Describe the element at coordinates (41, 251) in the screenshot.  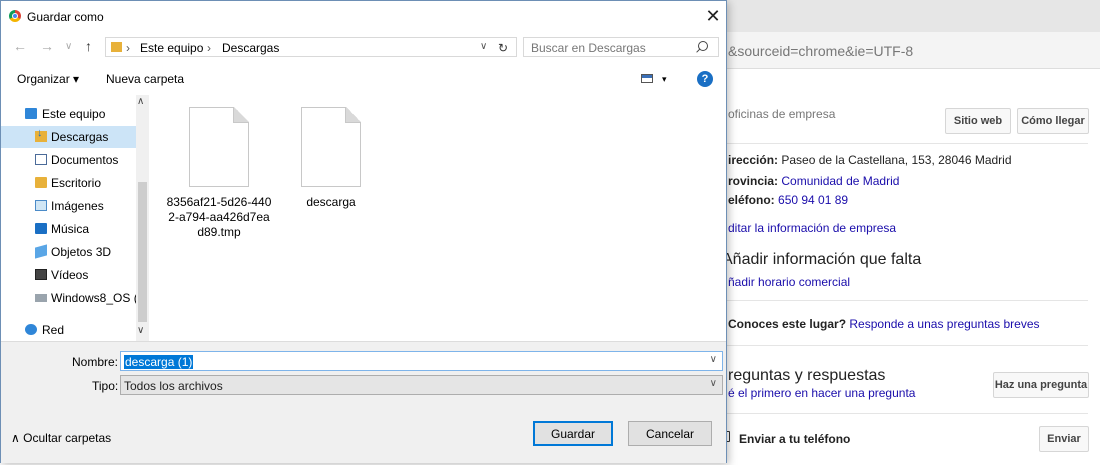
I see `3d-objects-icon` at that location.